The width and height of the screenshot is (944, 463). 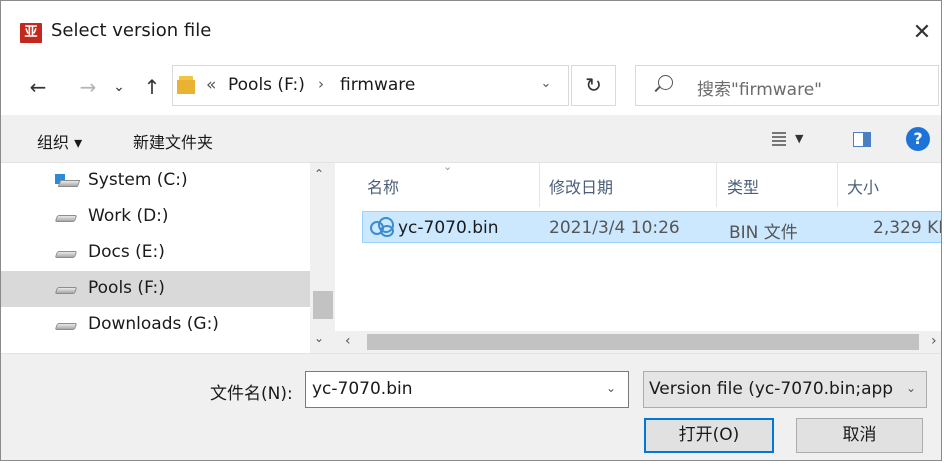 I want to click on filetype-dropdown-chevron-icon: ⌄, so click(x=911, y=388).